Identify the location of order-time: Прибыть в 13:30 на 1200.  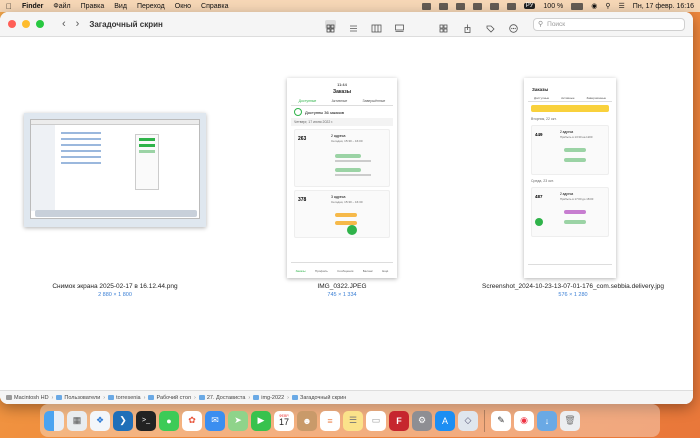
(576, 137).